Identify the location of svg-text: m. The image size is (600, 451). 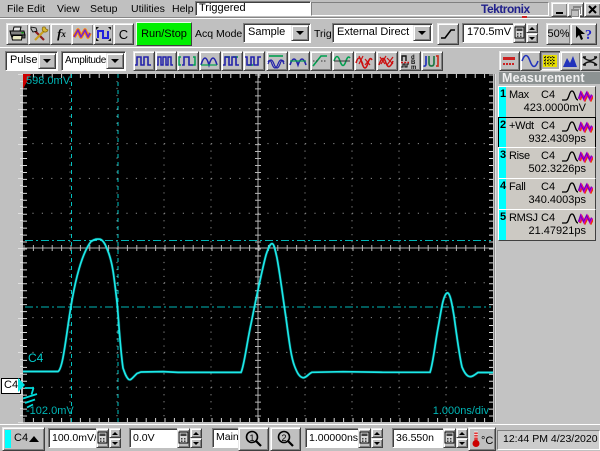
(413, 67).